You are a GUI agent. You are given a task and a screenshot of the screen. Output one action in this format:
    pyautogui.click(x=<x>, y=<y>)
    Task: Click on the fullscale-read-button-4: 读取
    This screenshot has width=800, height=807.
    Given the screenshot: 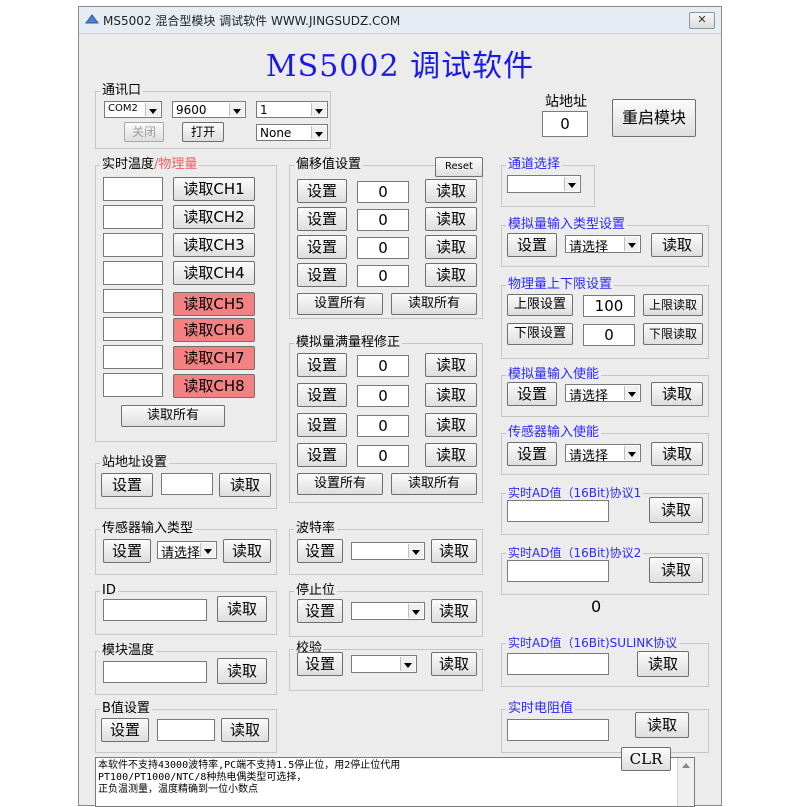 What is the action you would take?
    pyautogui.click(x=451, y=455)
    